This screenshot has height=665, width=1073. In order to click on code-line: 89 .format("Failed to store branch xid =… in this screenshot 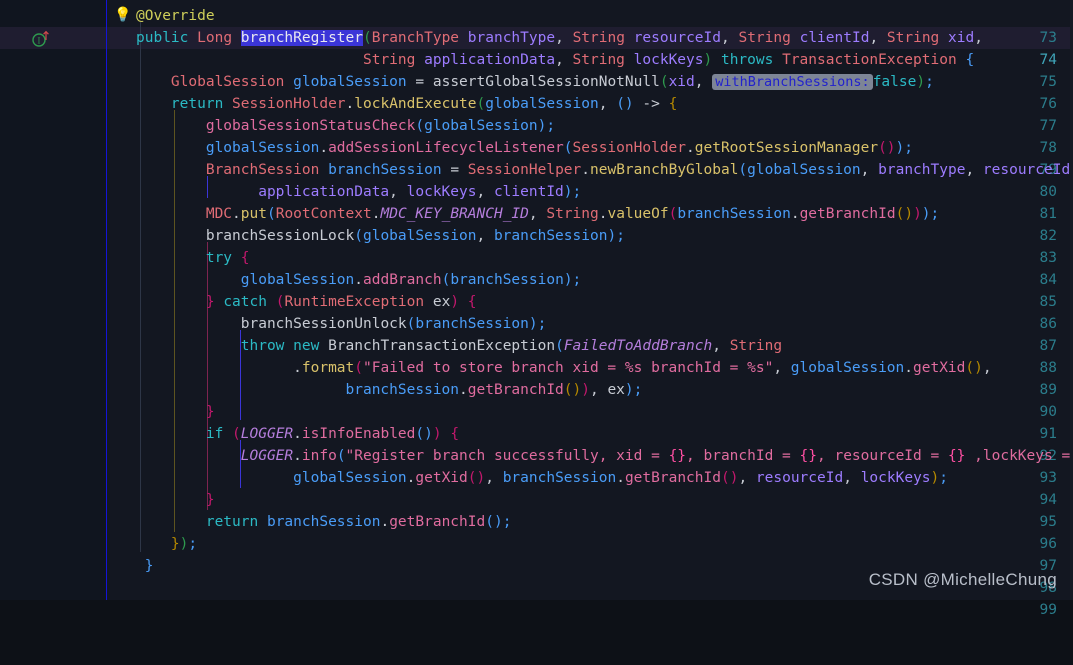, I will do `click(536, 377)`.